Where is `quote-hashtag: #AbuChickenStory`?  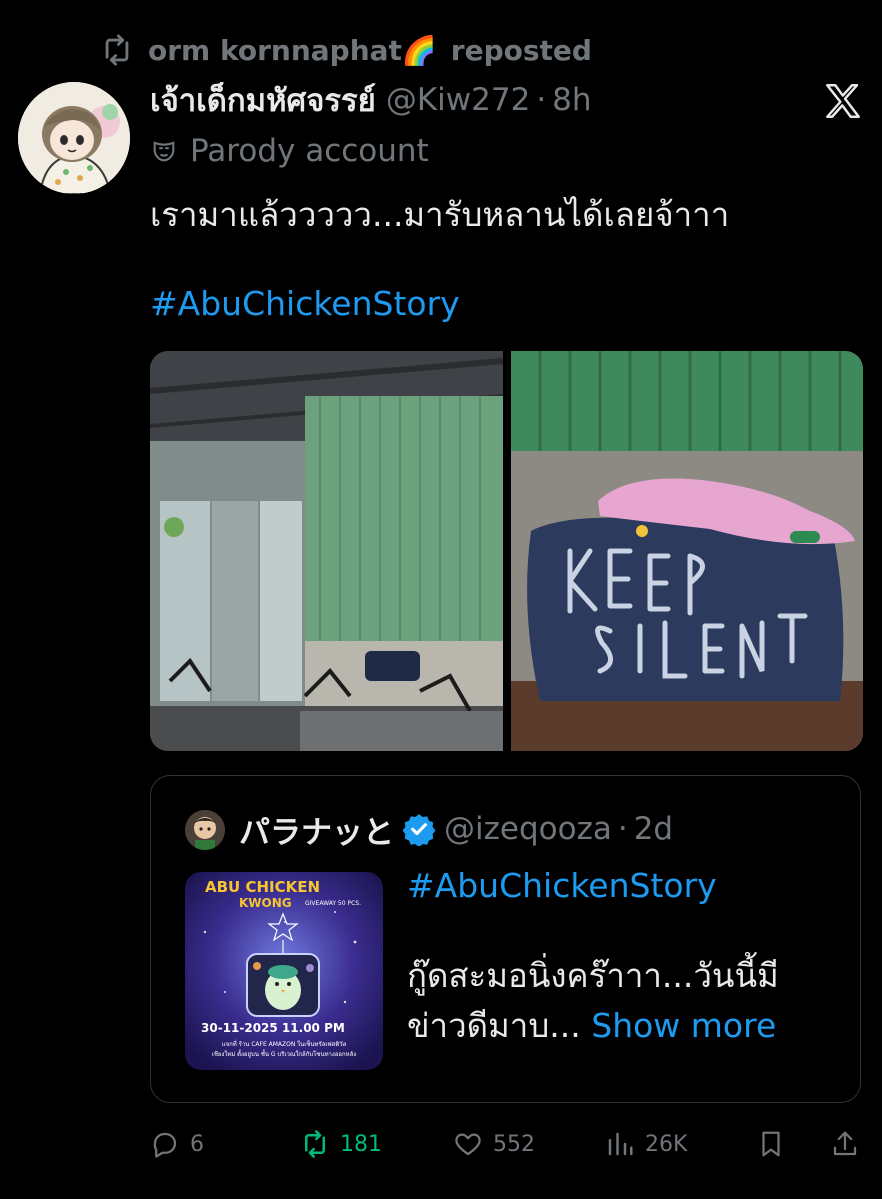
quote-hashtag: #AbuChickenStory is located at coordinates (562, 885).